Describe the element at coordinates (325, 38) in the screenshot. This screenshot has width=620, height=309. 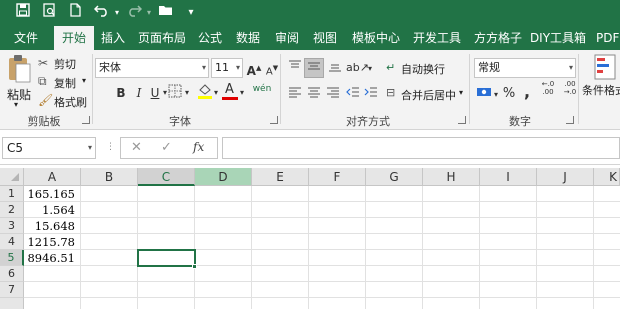
I see `tab-view: 视图` at that location.